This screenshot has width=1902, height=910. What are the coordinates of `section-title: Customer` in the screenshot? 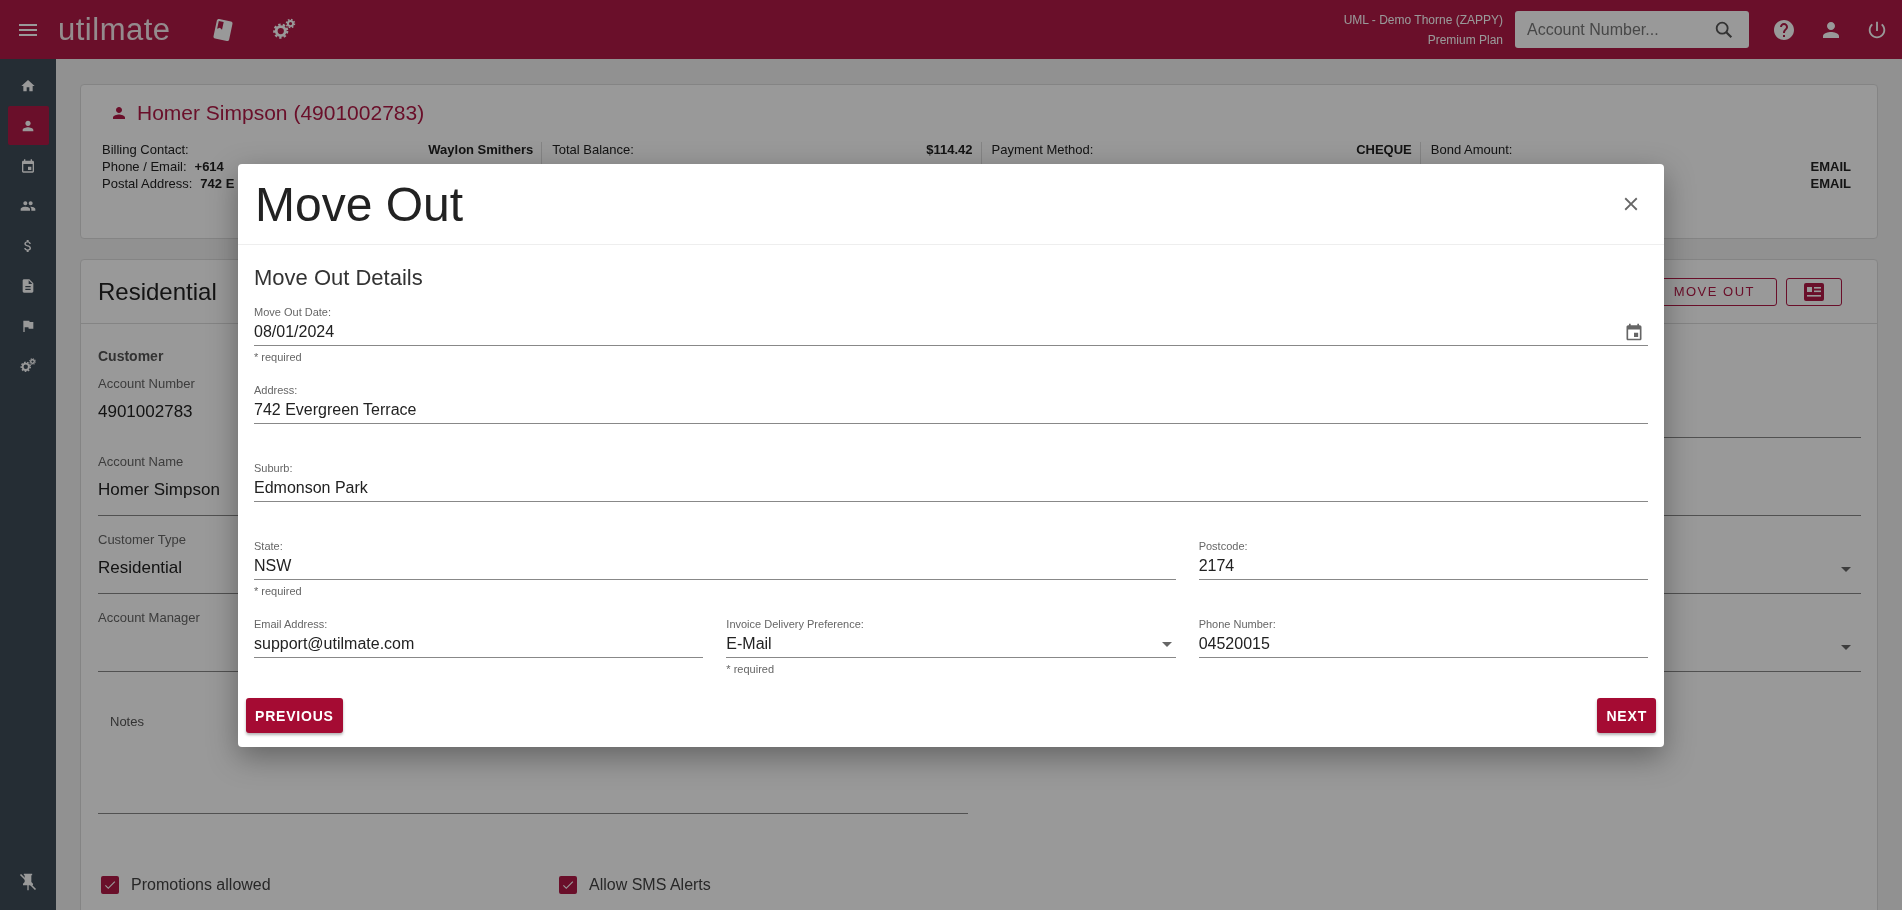 It's located at (131, 356).